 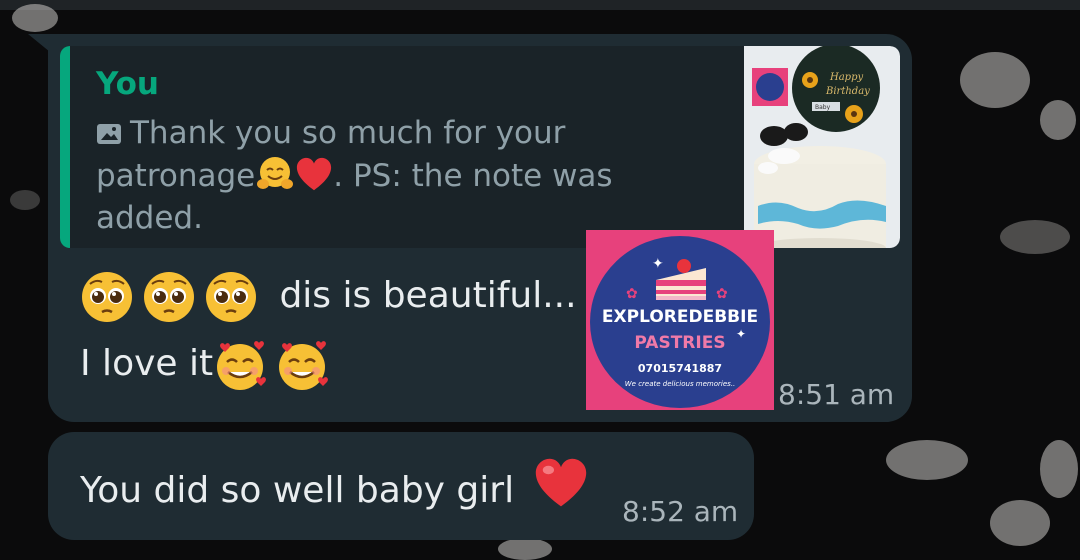 I want to click on sticker-tagline: We create delicious memories.., so click(x=680, y=384).